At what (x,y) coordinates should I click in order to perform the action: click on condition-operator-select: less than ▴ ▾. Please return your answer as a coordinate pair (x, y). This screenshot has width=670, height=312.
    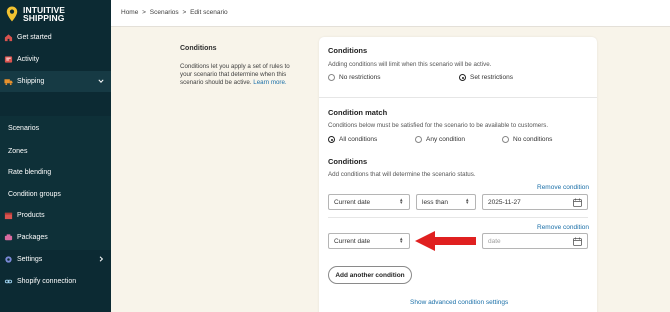
    Looking at the image, I should click on (446, 202).